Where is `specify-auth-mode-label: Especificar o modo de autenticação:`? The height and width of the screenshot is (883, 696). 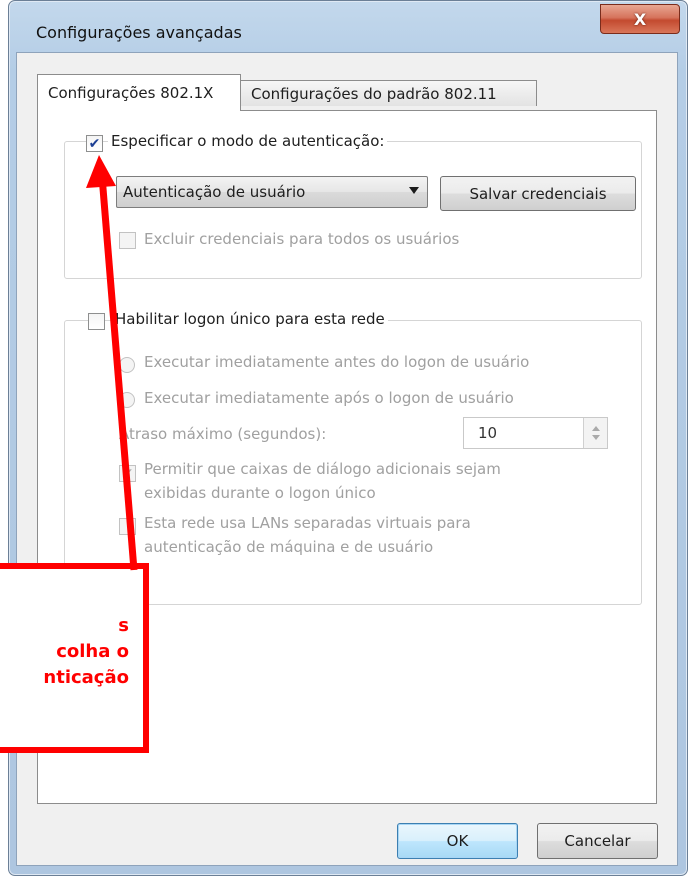 specify-auth-mode-label: Especificar o modo de autenticação: is located at coordinates (248, 141).